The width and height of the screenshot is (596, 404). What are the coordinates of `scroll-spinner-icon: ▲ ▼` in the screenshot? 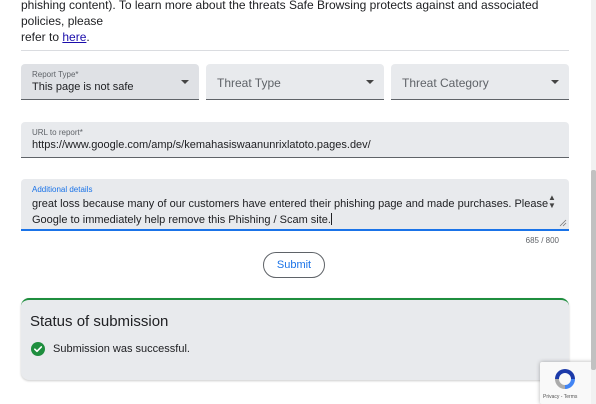 It's located at (552, 202).